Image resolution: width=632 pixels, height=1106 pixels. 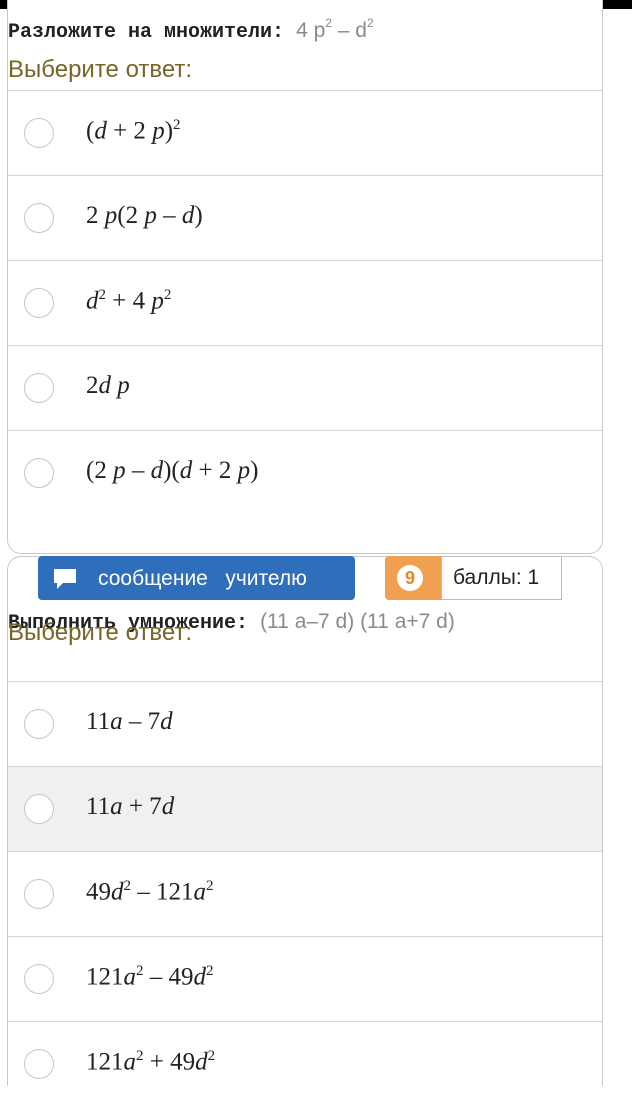 What do you see at coordinates (108, 385) in the screenshot?
I see `answer-label: 2d p` at bounding box center [108, 385].